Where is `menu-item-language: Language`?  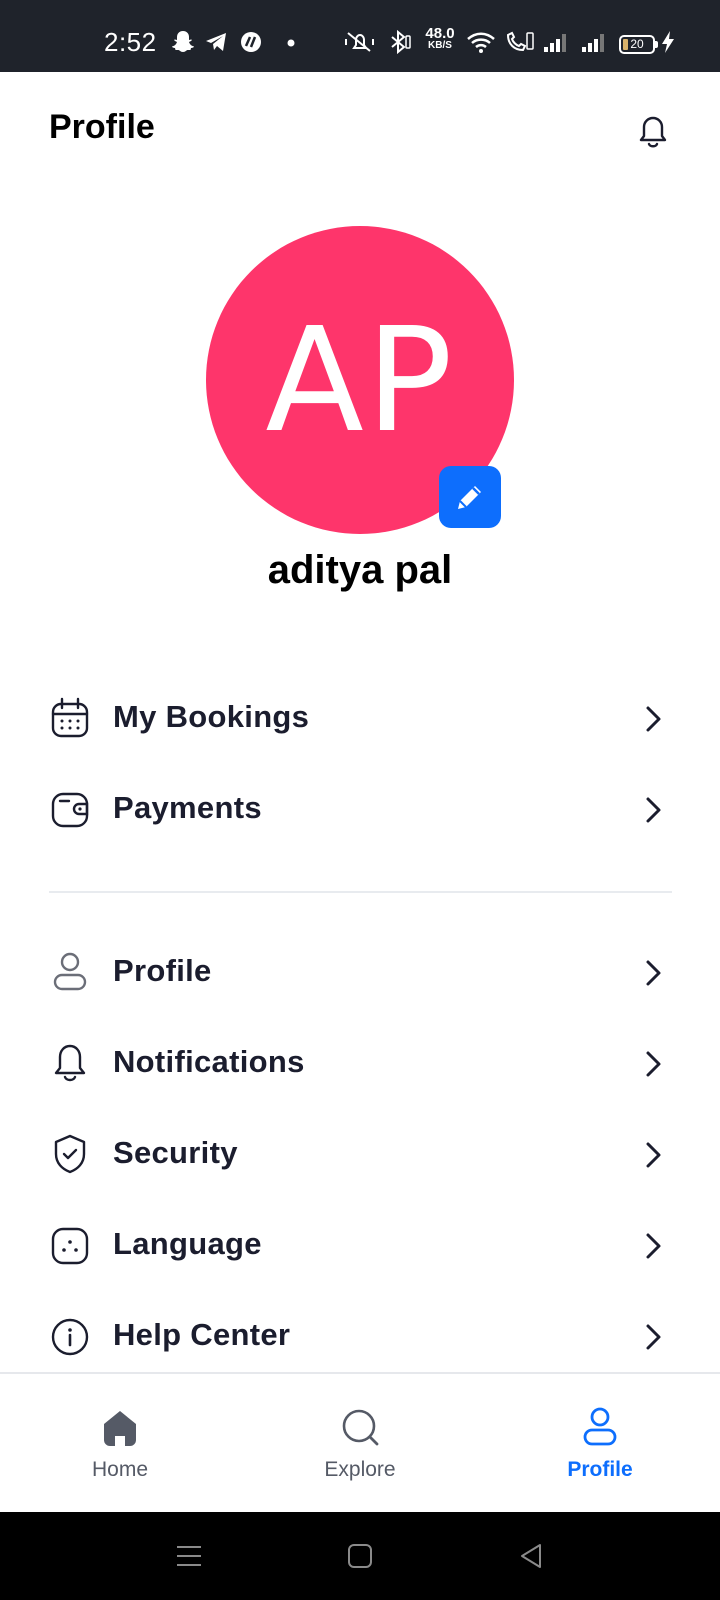 menu-item-language: Language is located at coordinates (360, 1245).